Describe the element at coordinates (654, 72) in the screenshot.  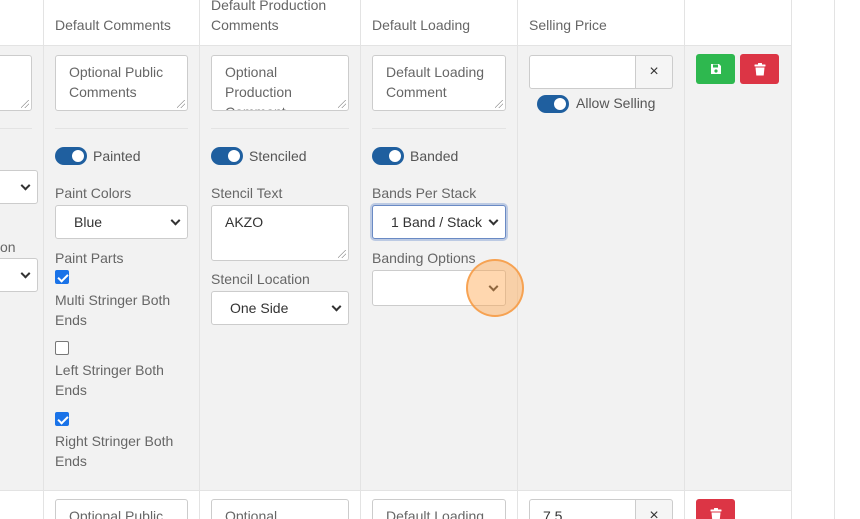
I see `clear-price-button: ×` at that location.